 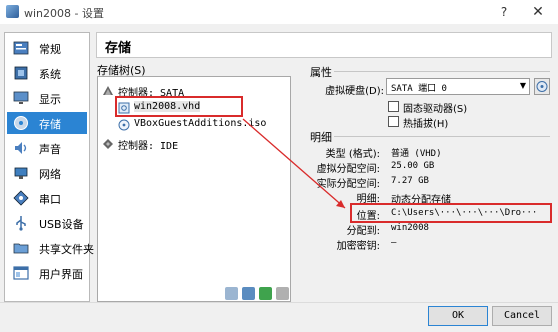 I want to click on help-button: ?, so click(x=504, y=12).